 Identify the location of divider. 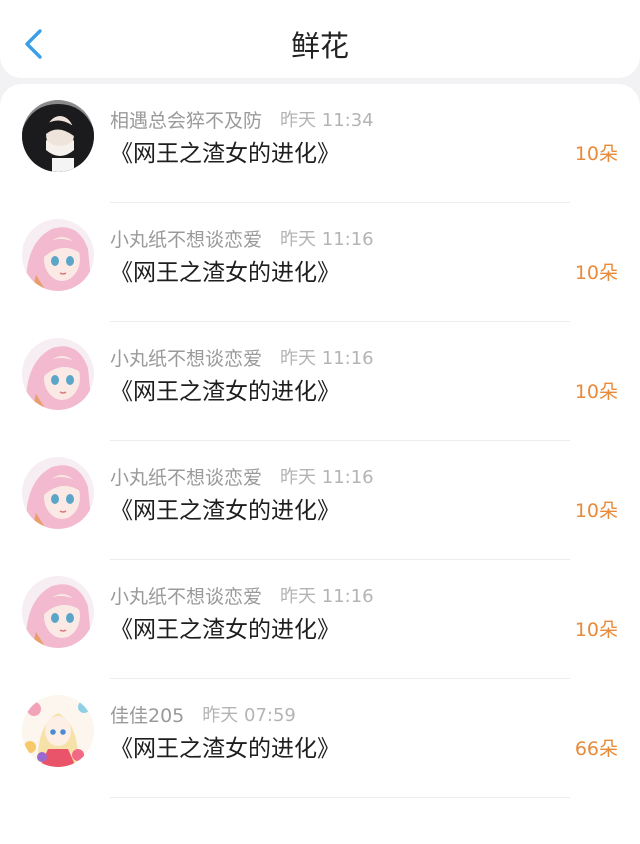
(340, 797).